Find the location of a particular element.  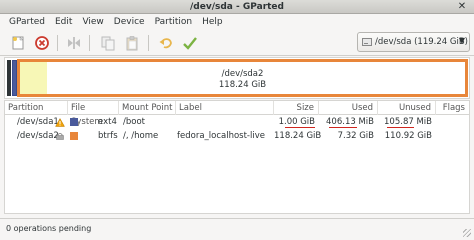

menu-partition: Partition is located at coordinates (174, 22).